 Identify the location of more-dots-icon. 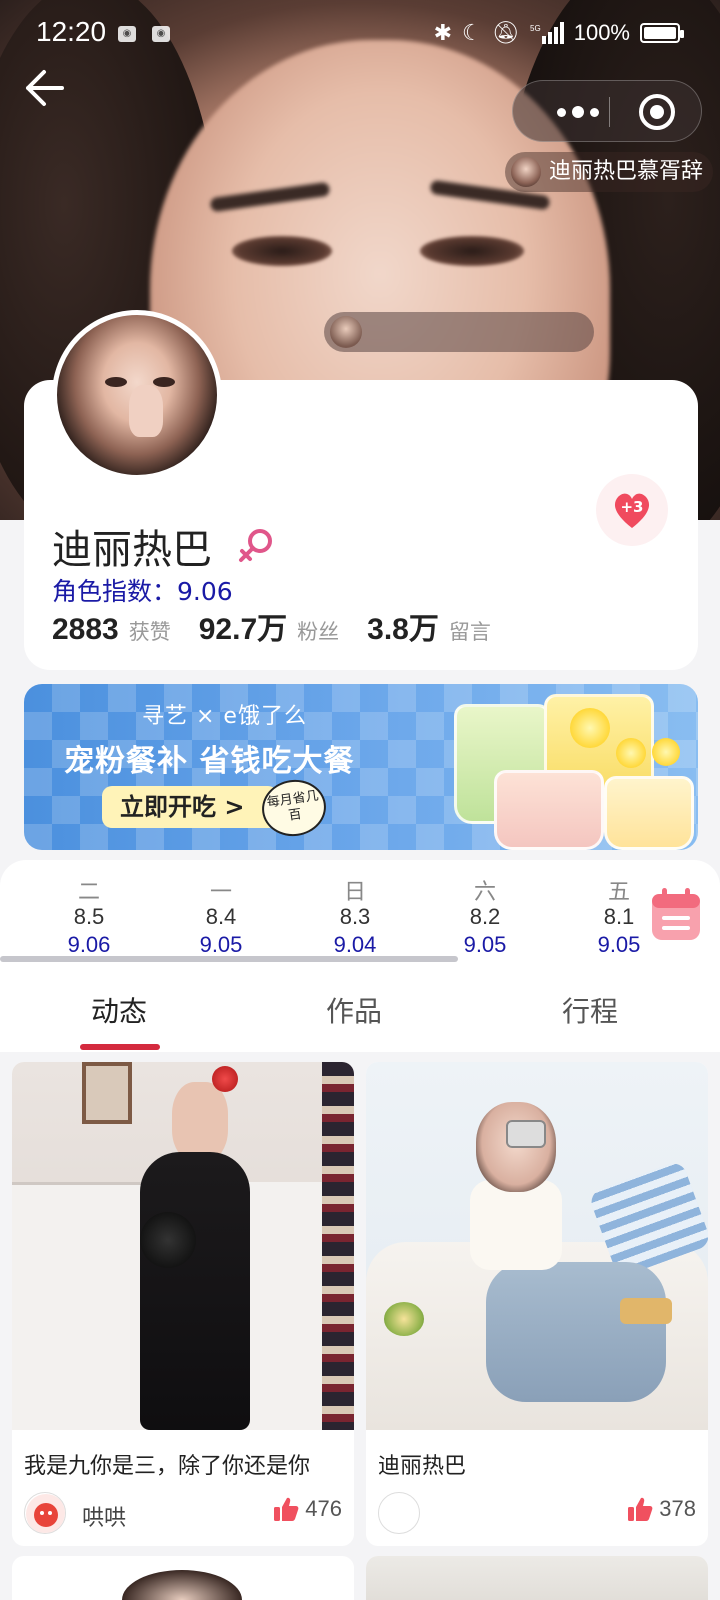
(561, 112).